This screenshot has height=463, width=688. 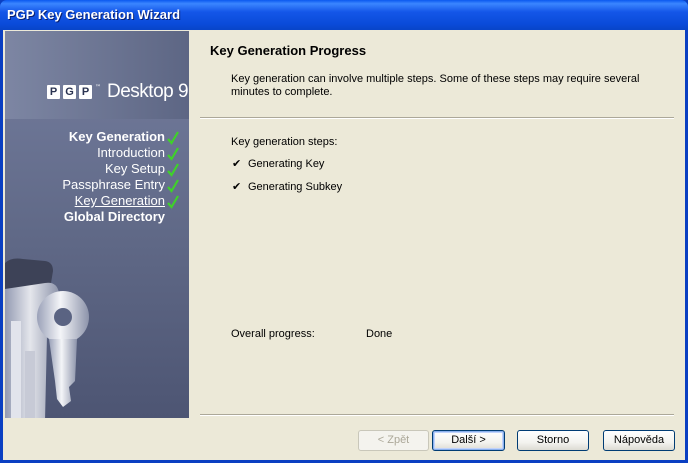 I want to click on logo-letter-p2: P, so click(x=85, y=92).